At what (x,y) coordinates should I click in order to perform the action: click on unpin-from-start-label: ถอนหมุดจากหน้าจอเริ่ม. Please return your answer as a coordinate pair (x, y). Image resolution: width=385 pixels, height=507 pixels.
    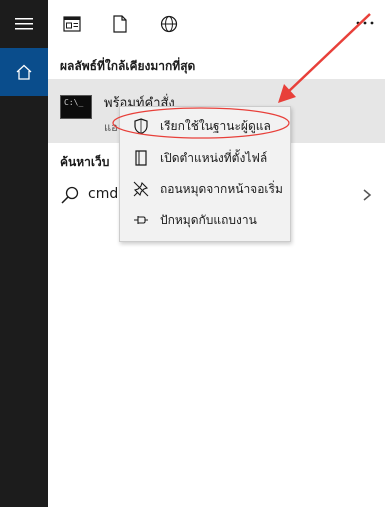
    Looking at the image, I should click on (221, 188).